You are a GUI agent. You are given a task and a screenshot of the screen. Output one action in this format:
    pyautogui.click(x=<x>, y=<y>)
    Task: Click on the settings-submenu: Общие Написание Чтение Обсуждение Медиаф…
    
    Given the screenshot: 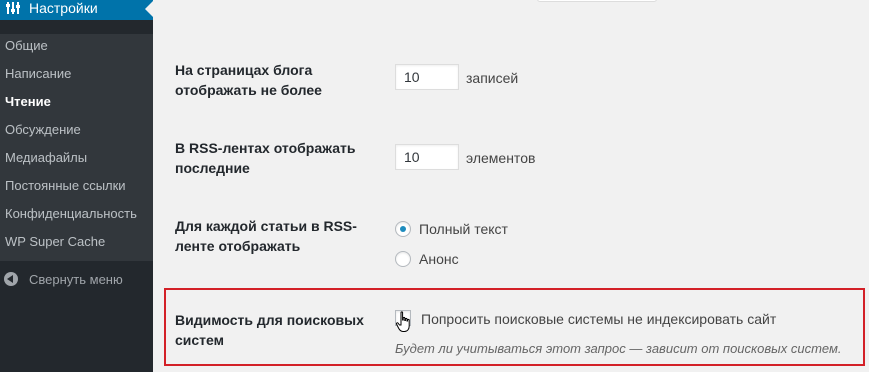 What is the action you would take?
    pyautogui.click(x=76, y=147)
    